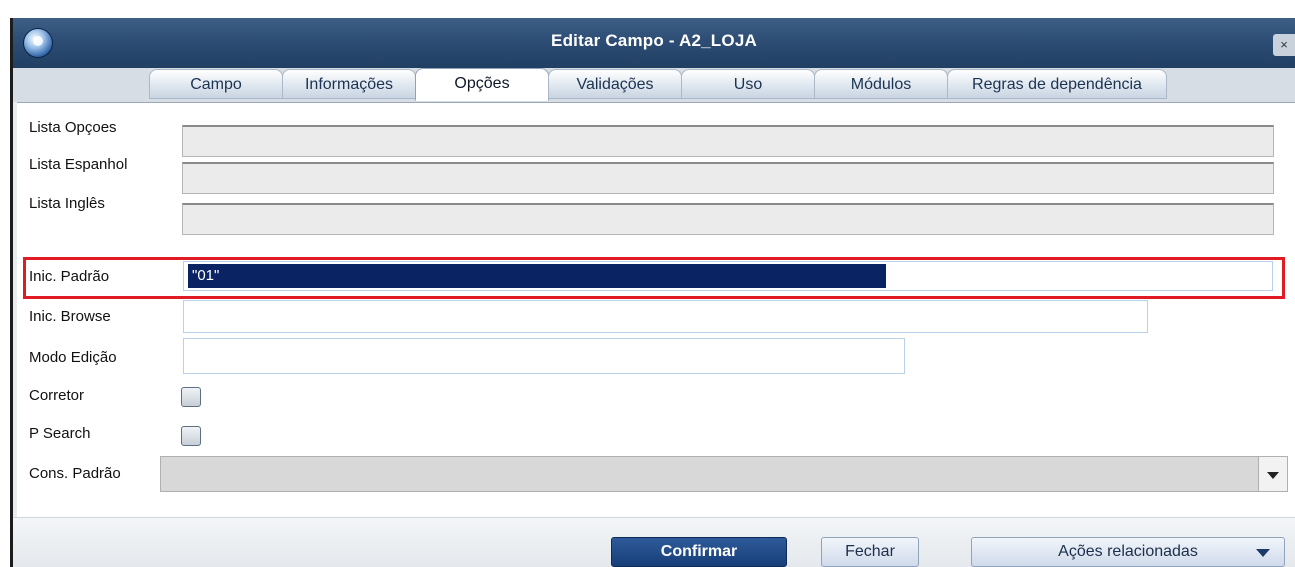  What do you see at coordinates (881, 84) in the screenshot?
I see `tab-modulos: Módulos` at bounding box center [881, 84].